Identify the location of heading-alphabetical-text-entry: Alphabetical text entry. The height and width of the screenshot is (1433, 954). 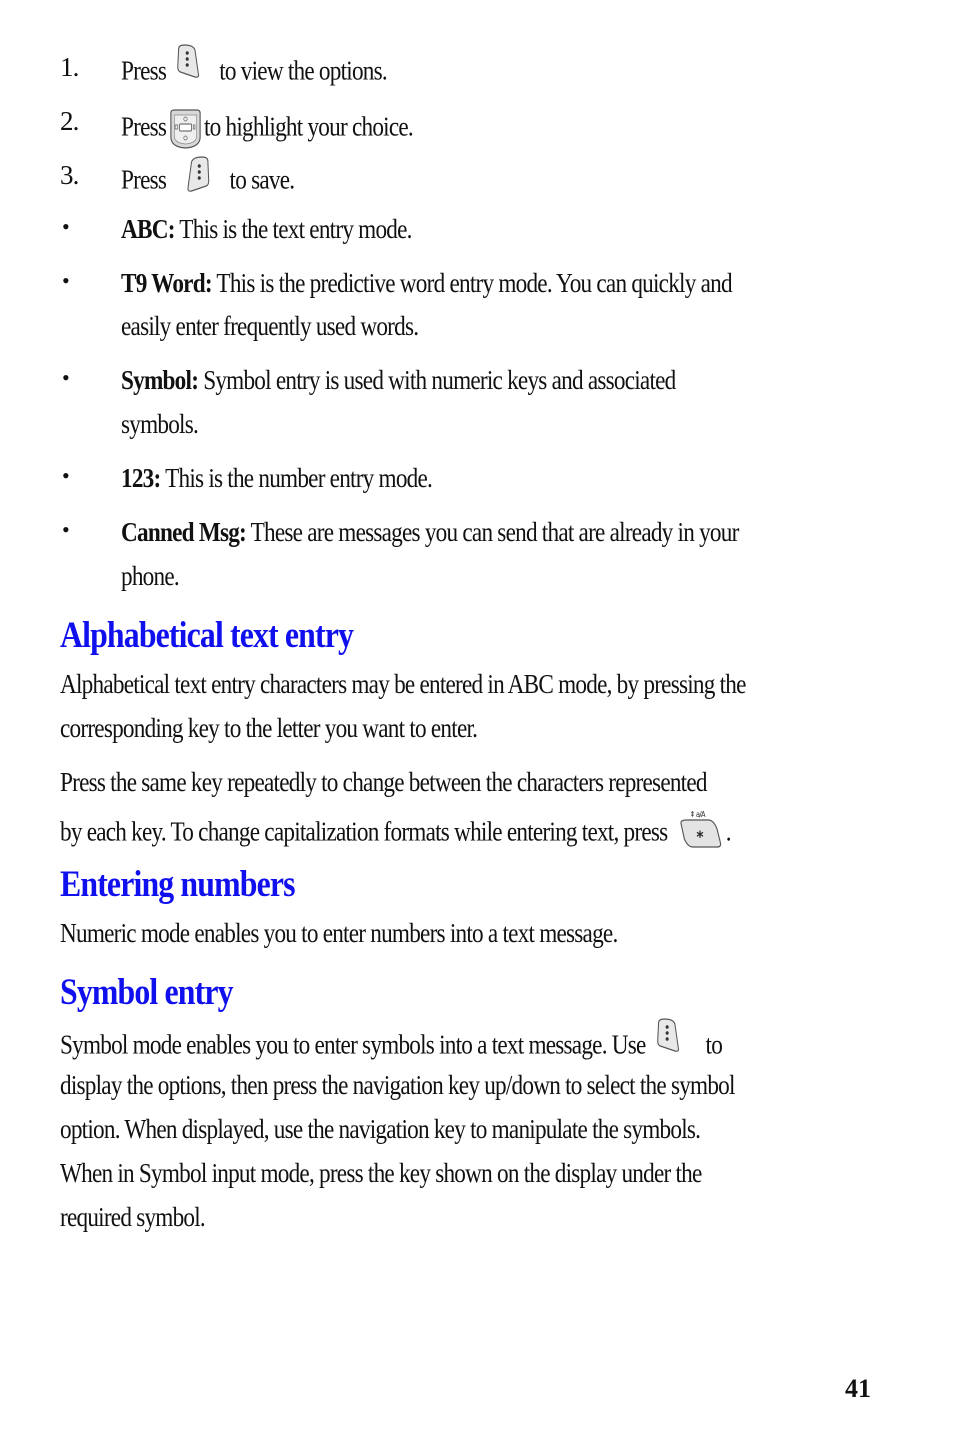
(207, 635).